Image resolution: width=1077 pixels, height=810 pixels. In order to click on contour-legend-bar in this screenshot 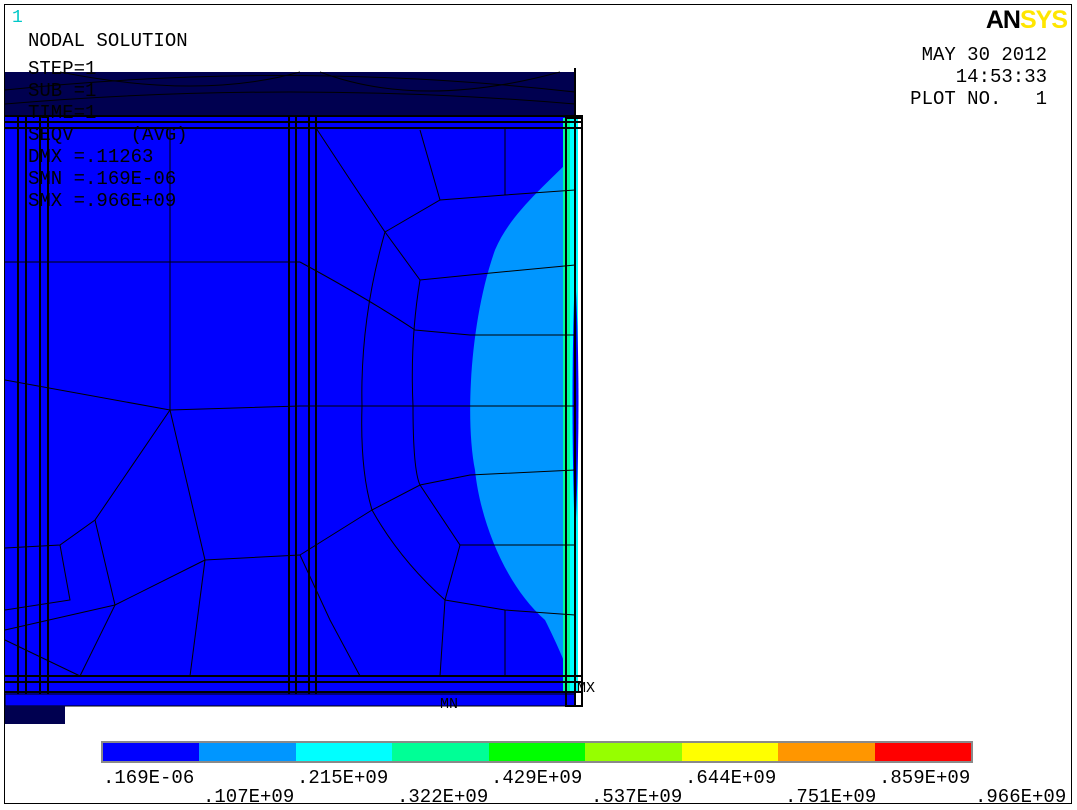, I will do `click(537, 752)`.